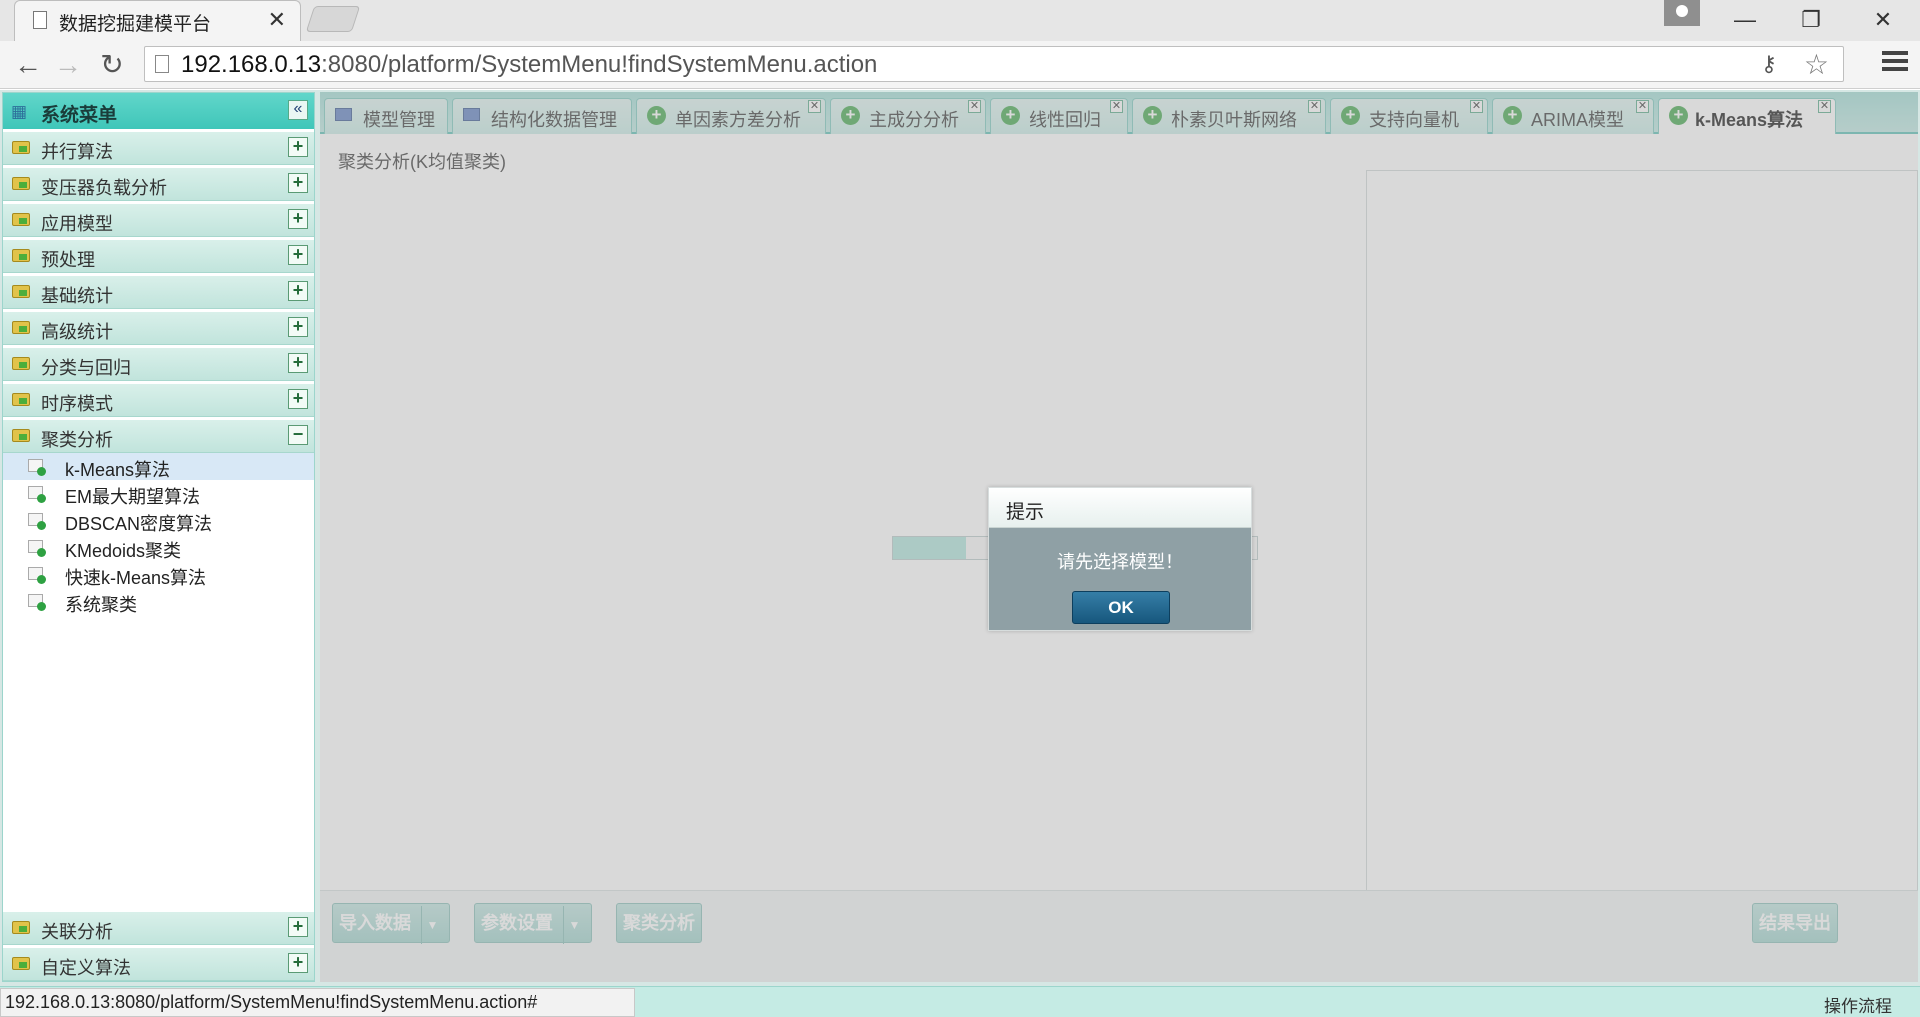 The height and width of the screenshot is (1017, 1920). I want to click on sidebar-title: 系统菜单, so click(79, 115).